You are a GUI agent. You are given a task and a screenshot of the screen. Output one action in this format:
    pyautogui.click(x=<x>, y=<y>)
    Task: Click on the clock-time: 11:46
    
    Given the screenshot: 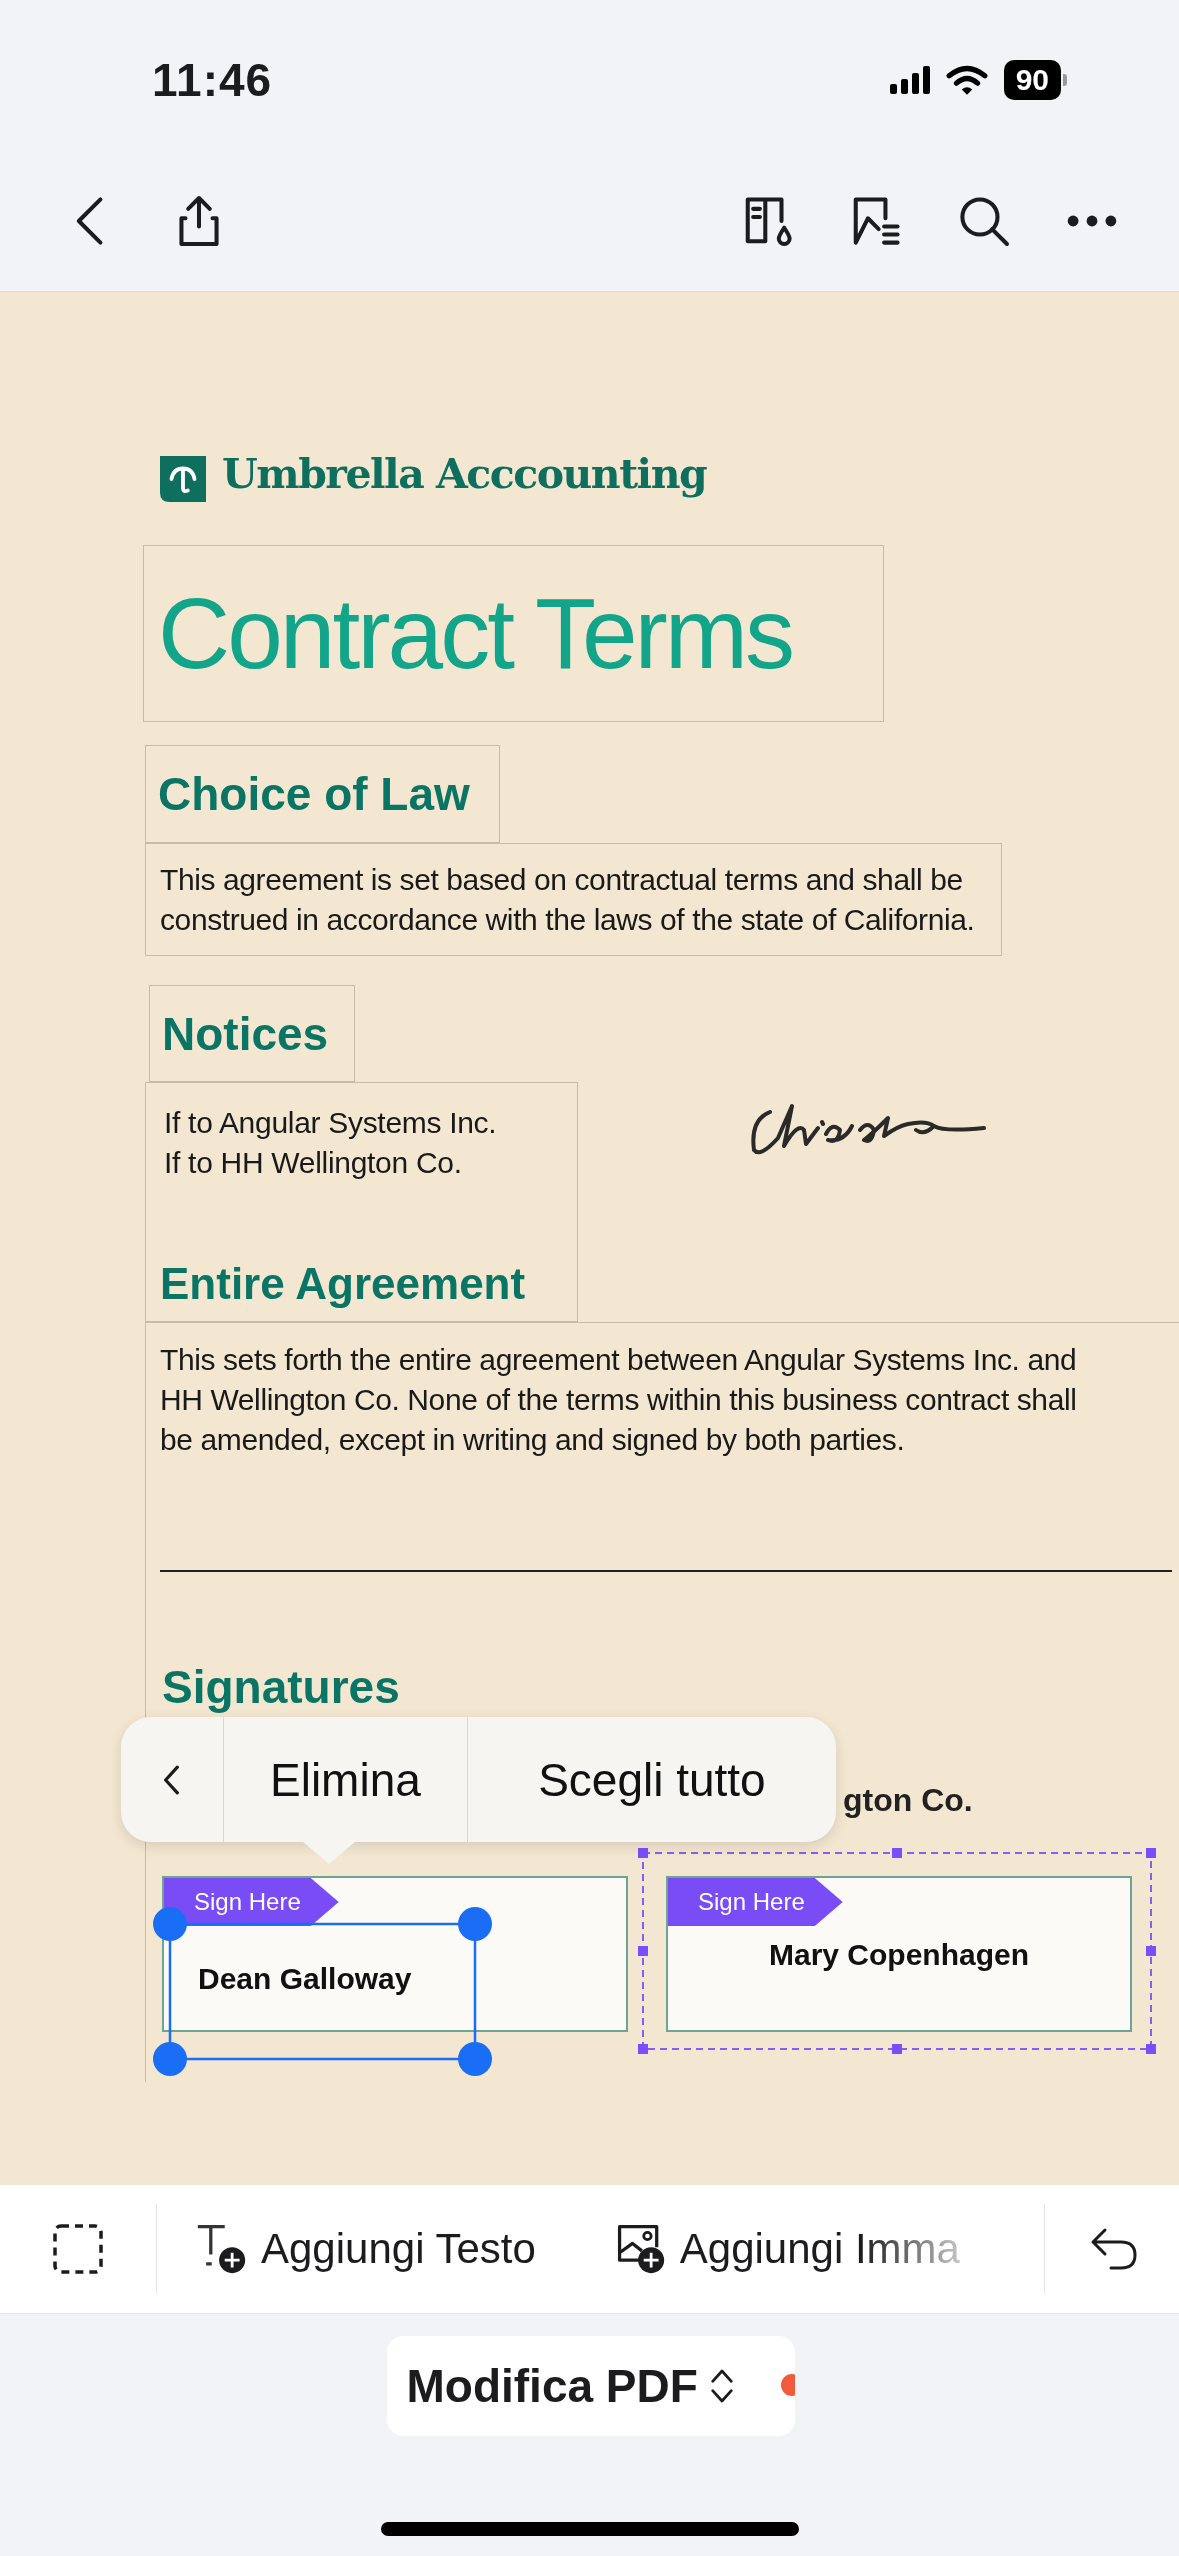 What is the action you would take?
    pyautogui.click(x=212, y=80)
    